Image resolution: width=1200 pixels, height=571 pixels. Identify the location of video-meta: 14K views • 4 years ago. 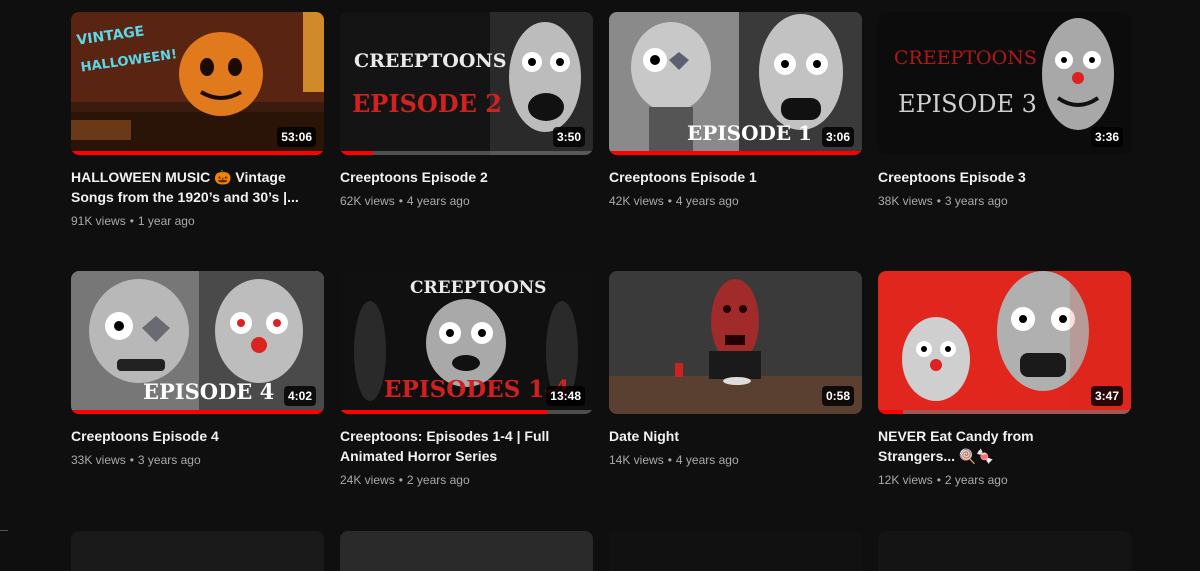
(735, 460).